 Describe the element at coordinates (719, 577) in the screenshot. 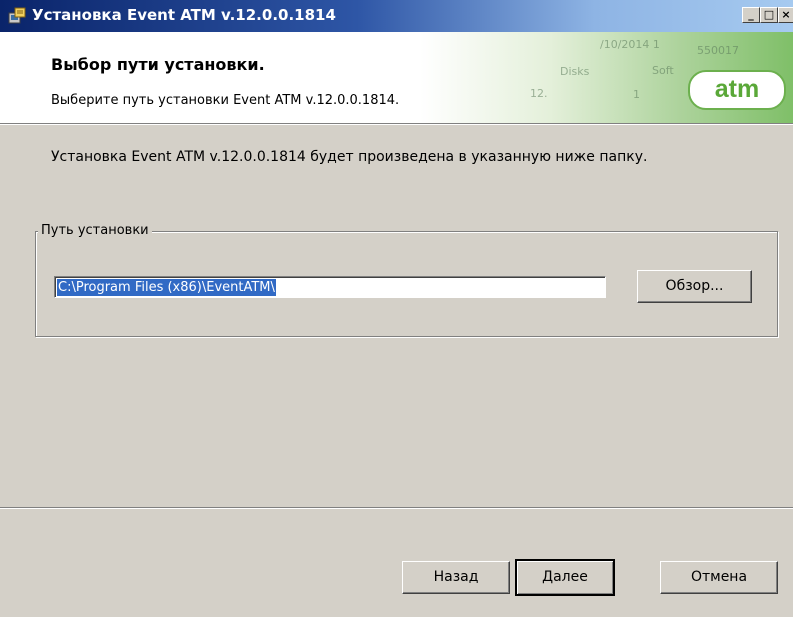

I see `cancel-button: Отмена` at that location.